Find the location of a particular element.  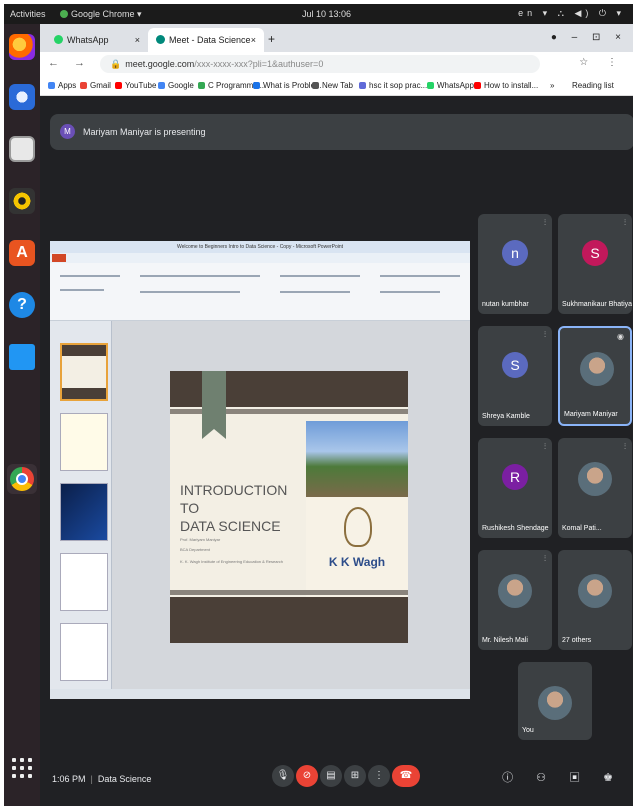

bookmark-label: New Tab is located at coordinates (337, 85).